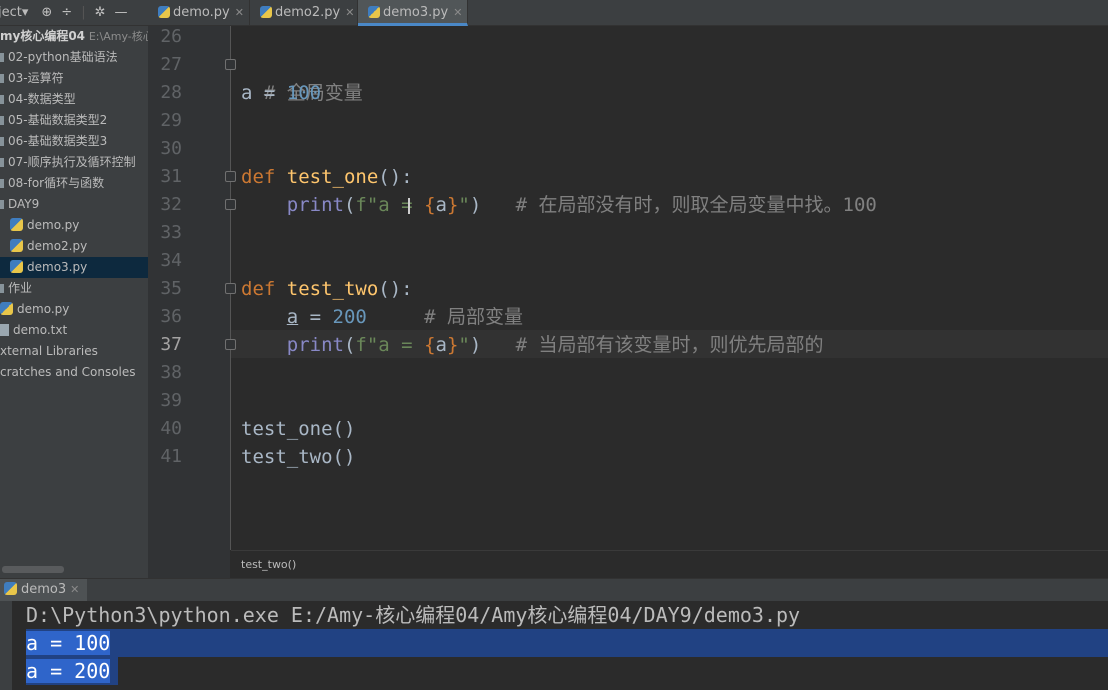  I want to click on run-tab-demo3: demo3 ✕, so click(44, 590).